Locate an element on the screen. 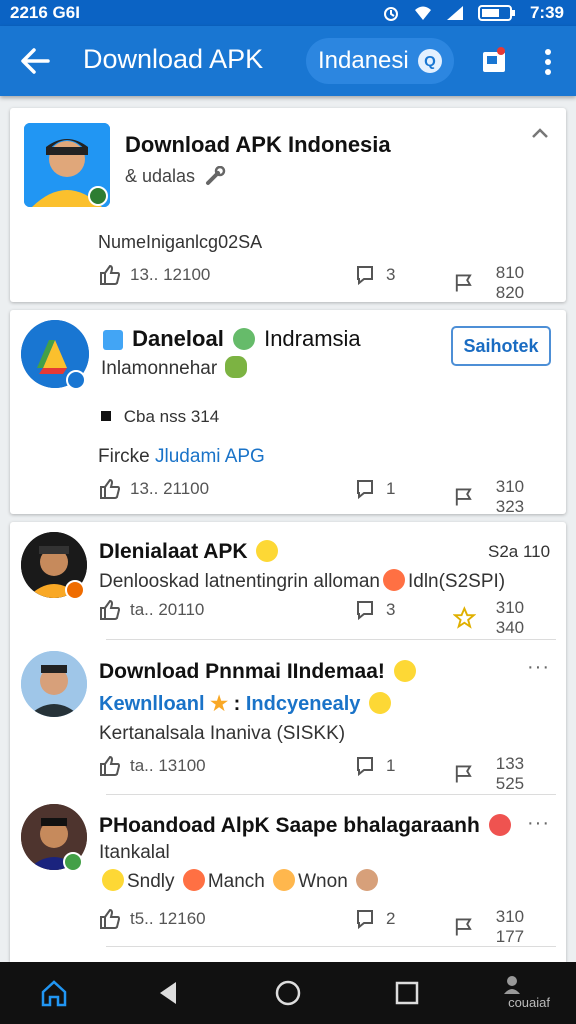 Image resolution: width=576 pixels, height=1024 pixels. star-icon is located at coordinates (464, 617).